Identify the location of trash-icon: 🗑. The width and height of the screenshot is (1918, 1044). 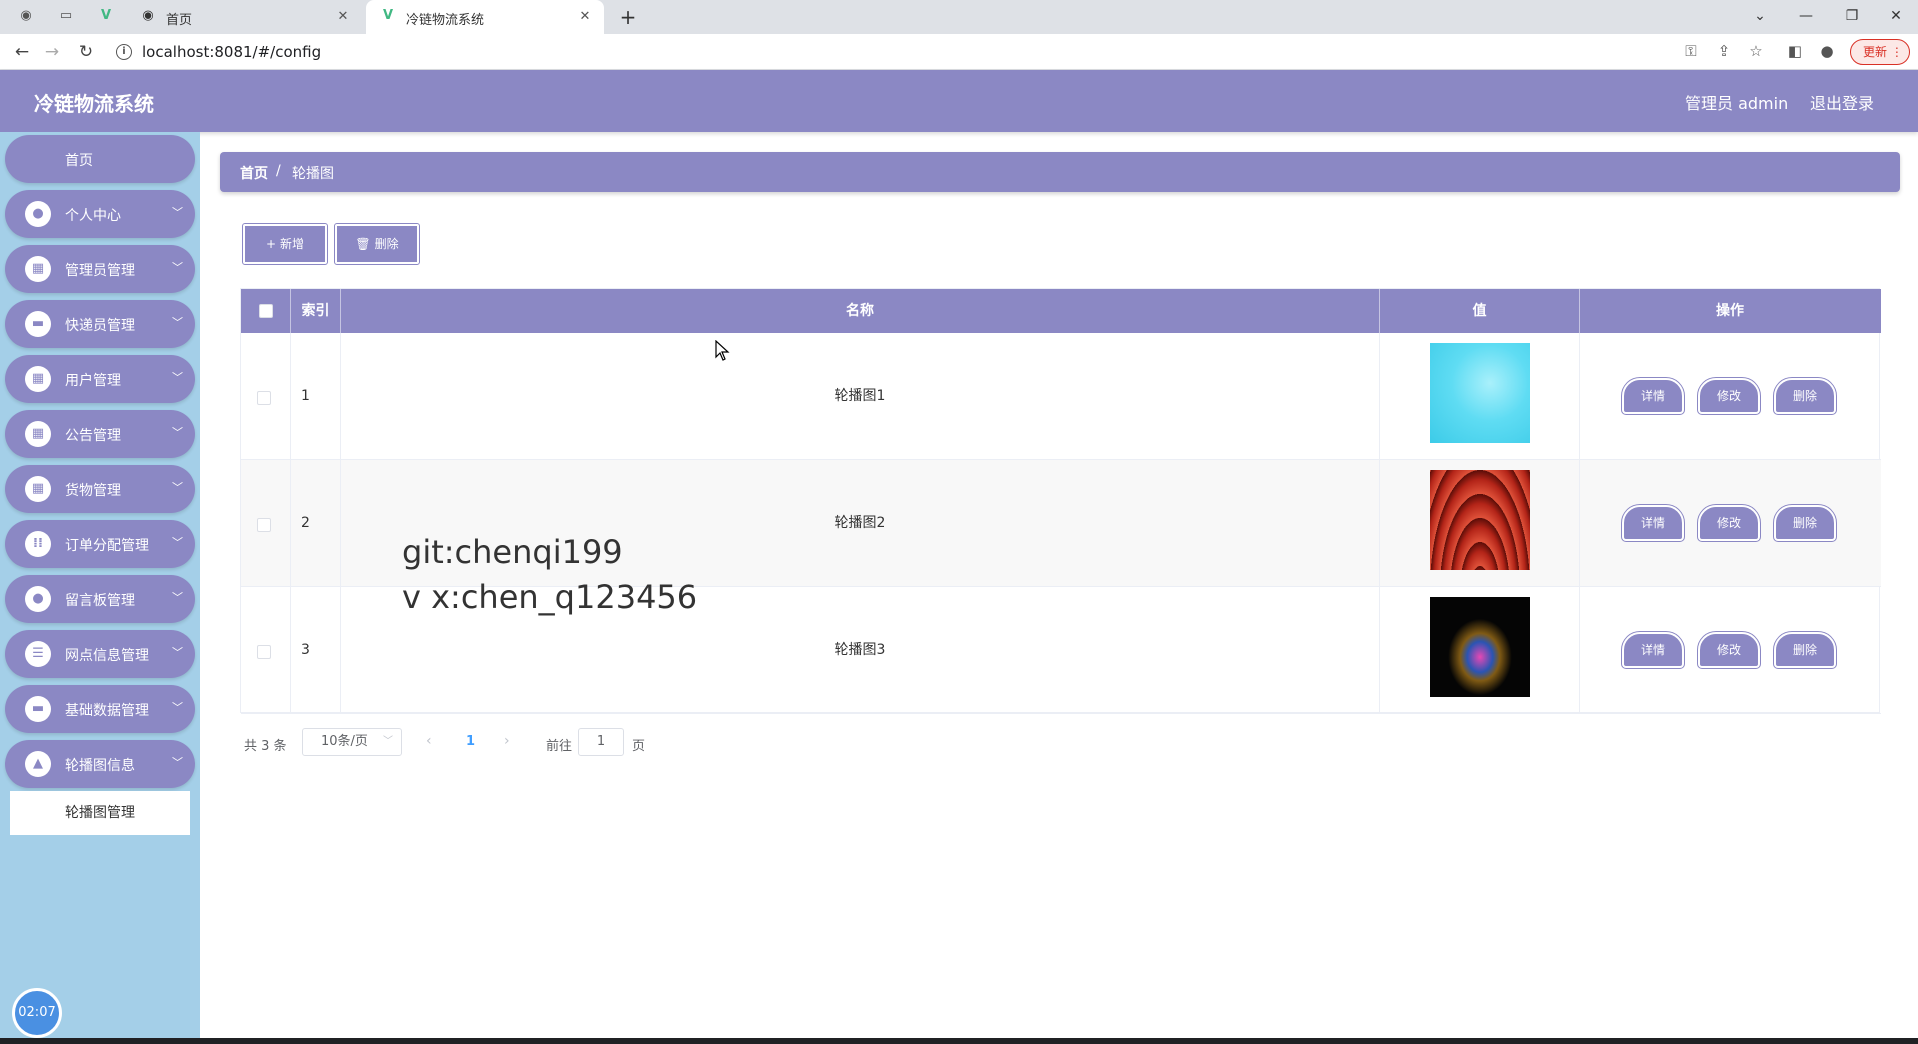
(363, 244).